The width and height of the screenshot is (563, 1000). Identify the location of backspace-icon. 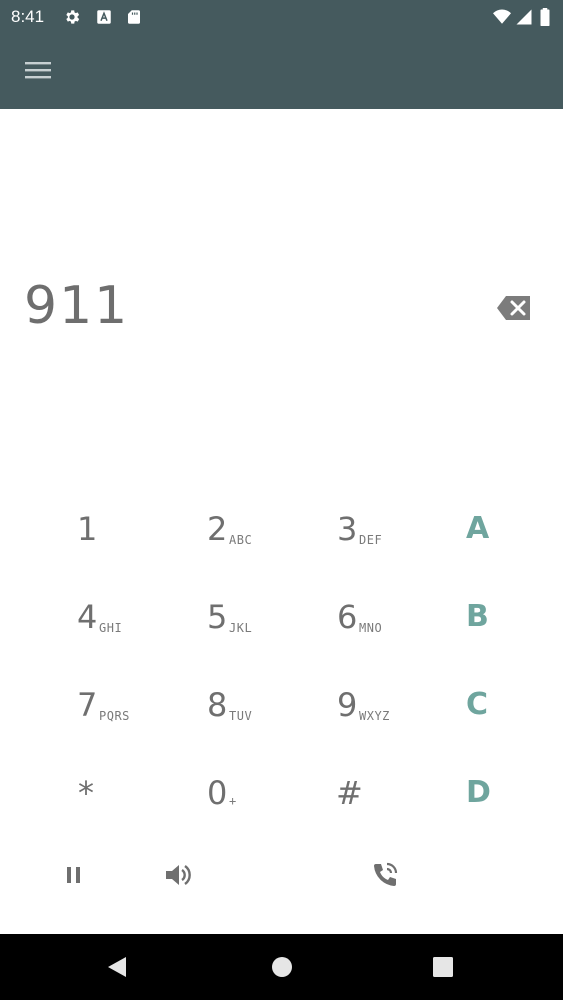
(513, 308).